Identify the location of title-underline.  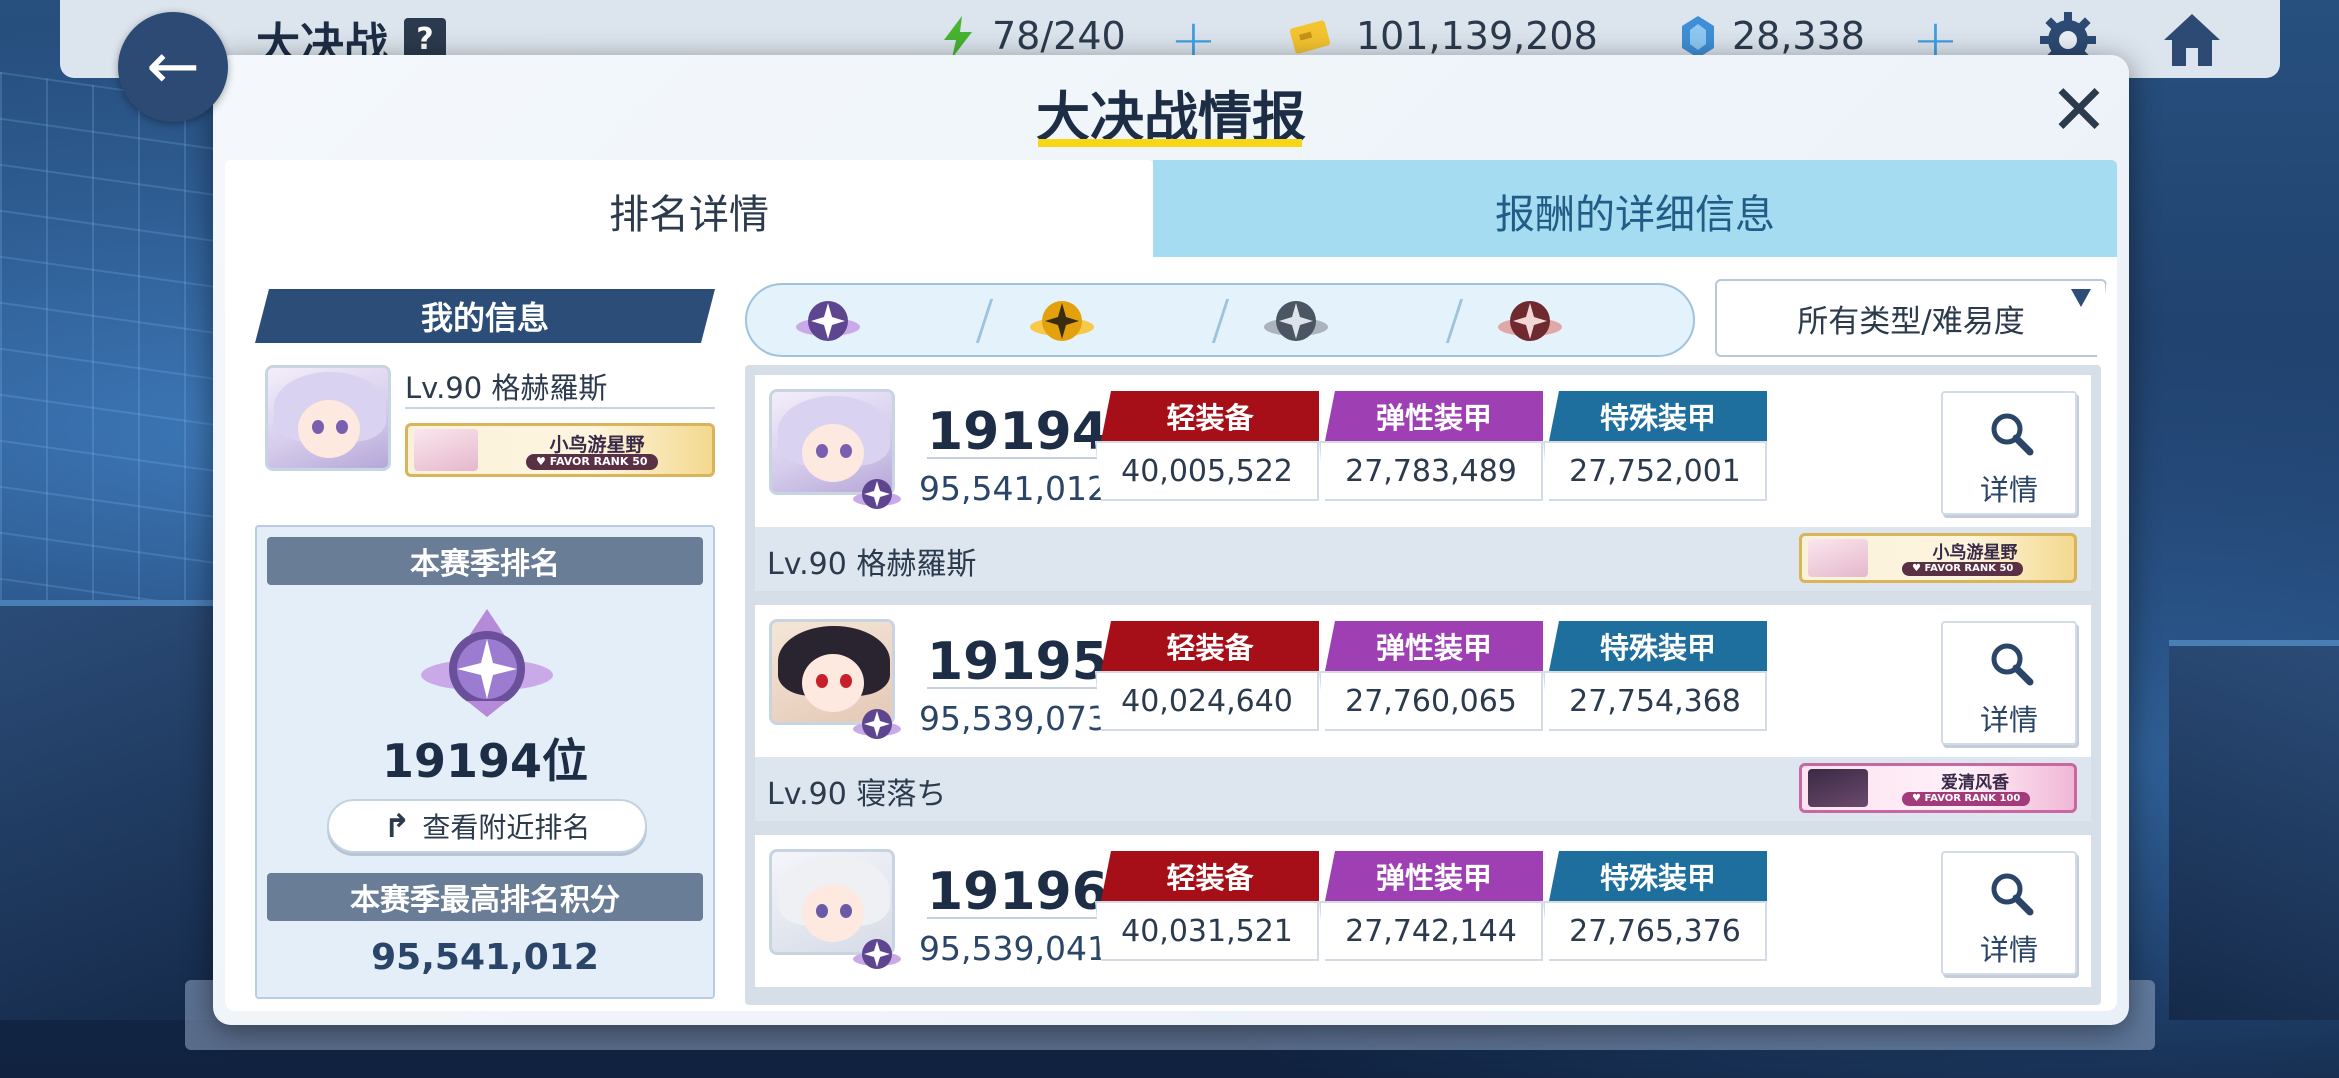
(1170, 143).